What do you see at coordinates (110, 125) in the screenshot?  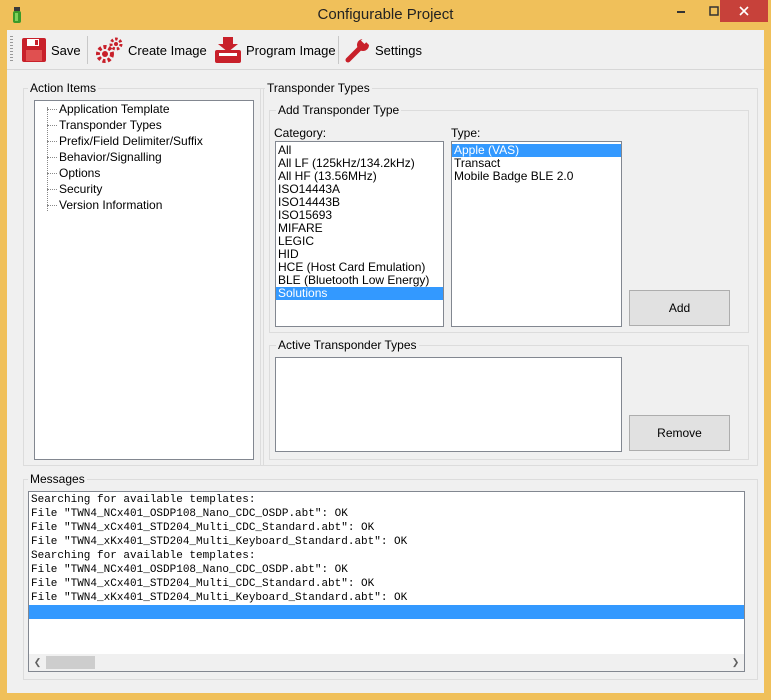 I see `tree-item-label: Transponder Types` at bounding box center [110, 125].